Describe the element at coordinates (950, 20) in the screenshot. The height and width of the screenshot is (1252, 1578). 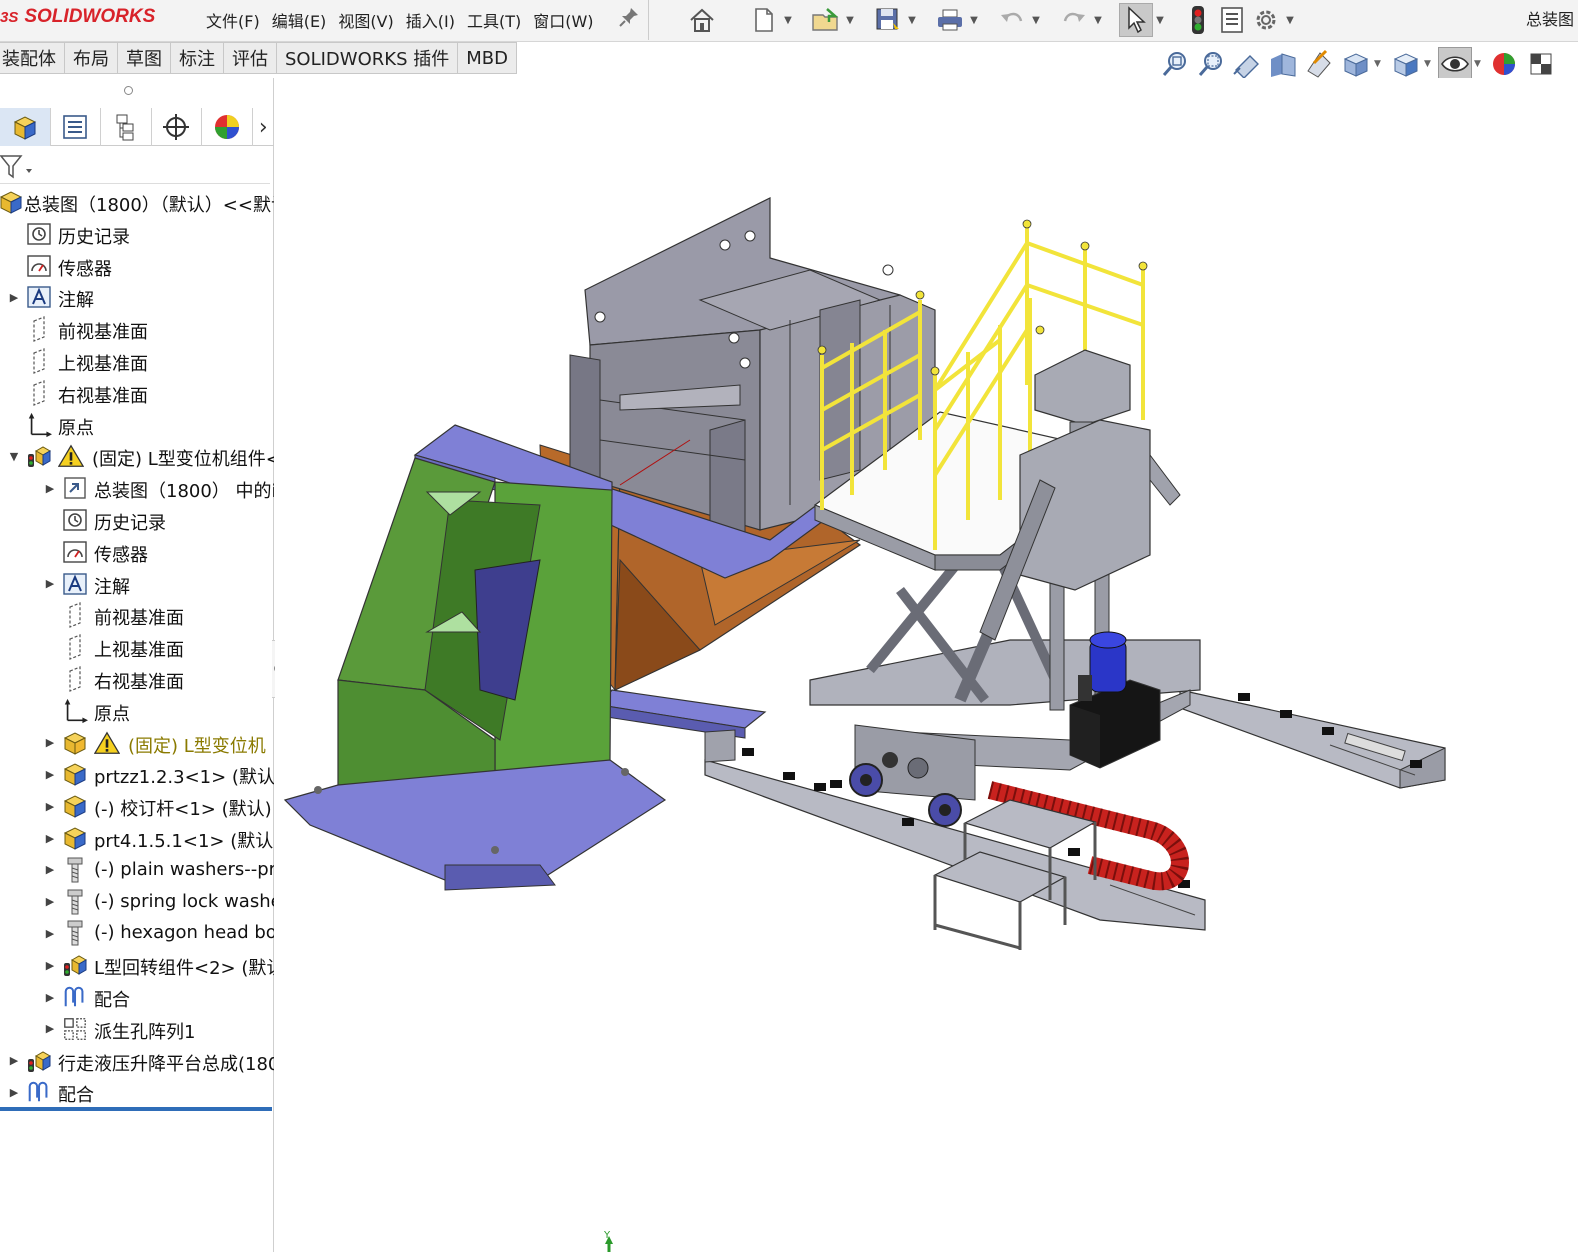
I see `print-icon` at that location.